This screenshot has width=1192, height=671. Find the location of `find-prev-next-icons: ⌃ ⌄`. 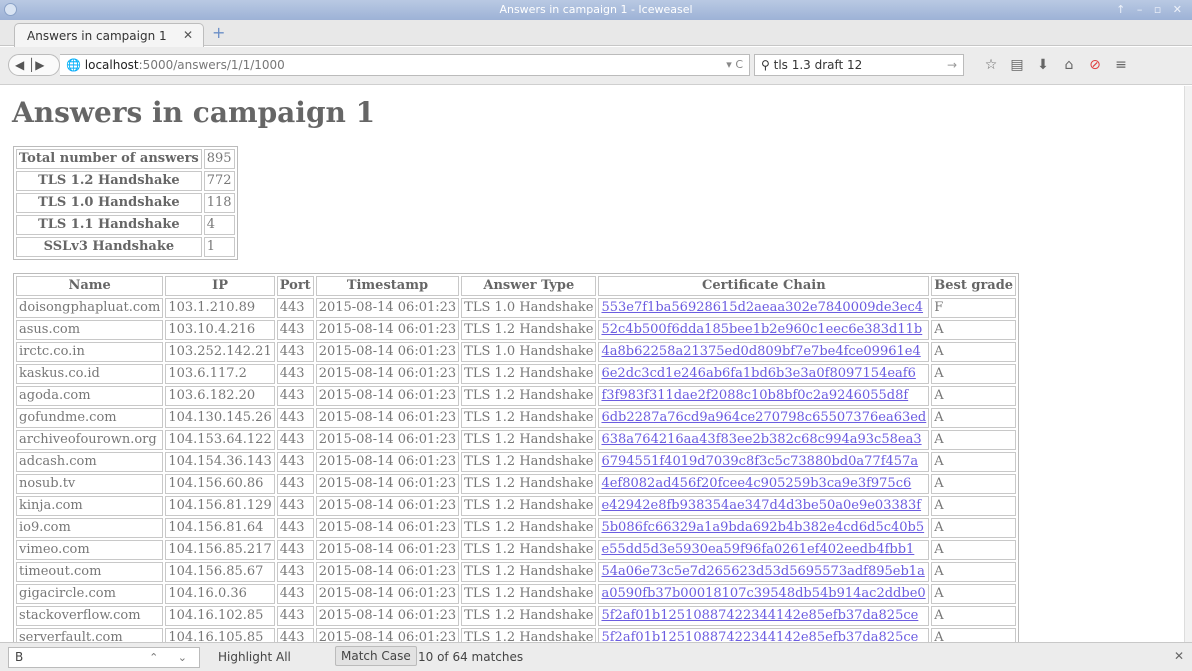

find-prev-next-icons: ⌃ ⌄ is located at coordinates (172, 657).